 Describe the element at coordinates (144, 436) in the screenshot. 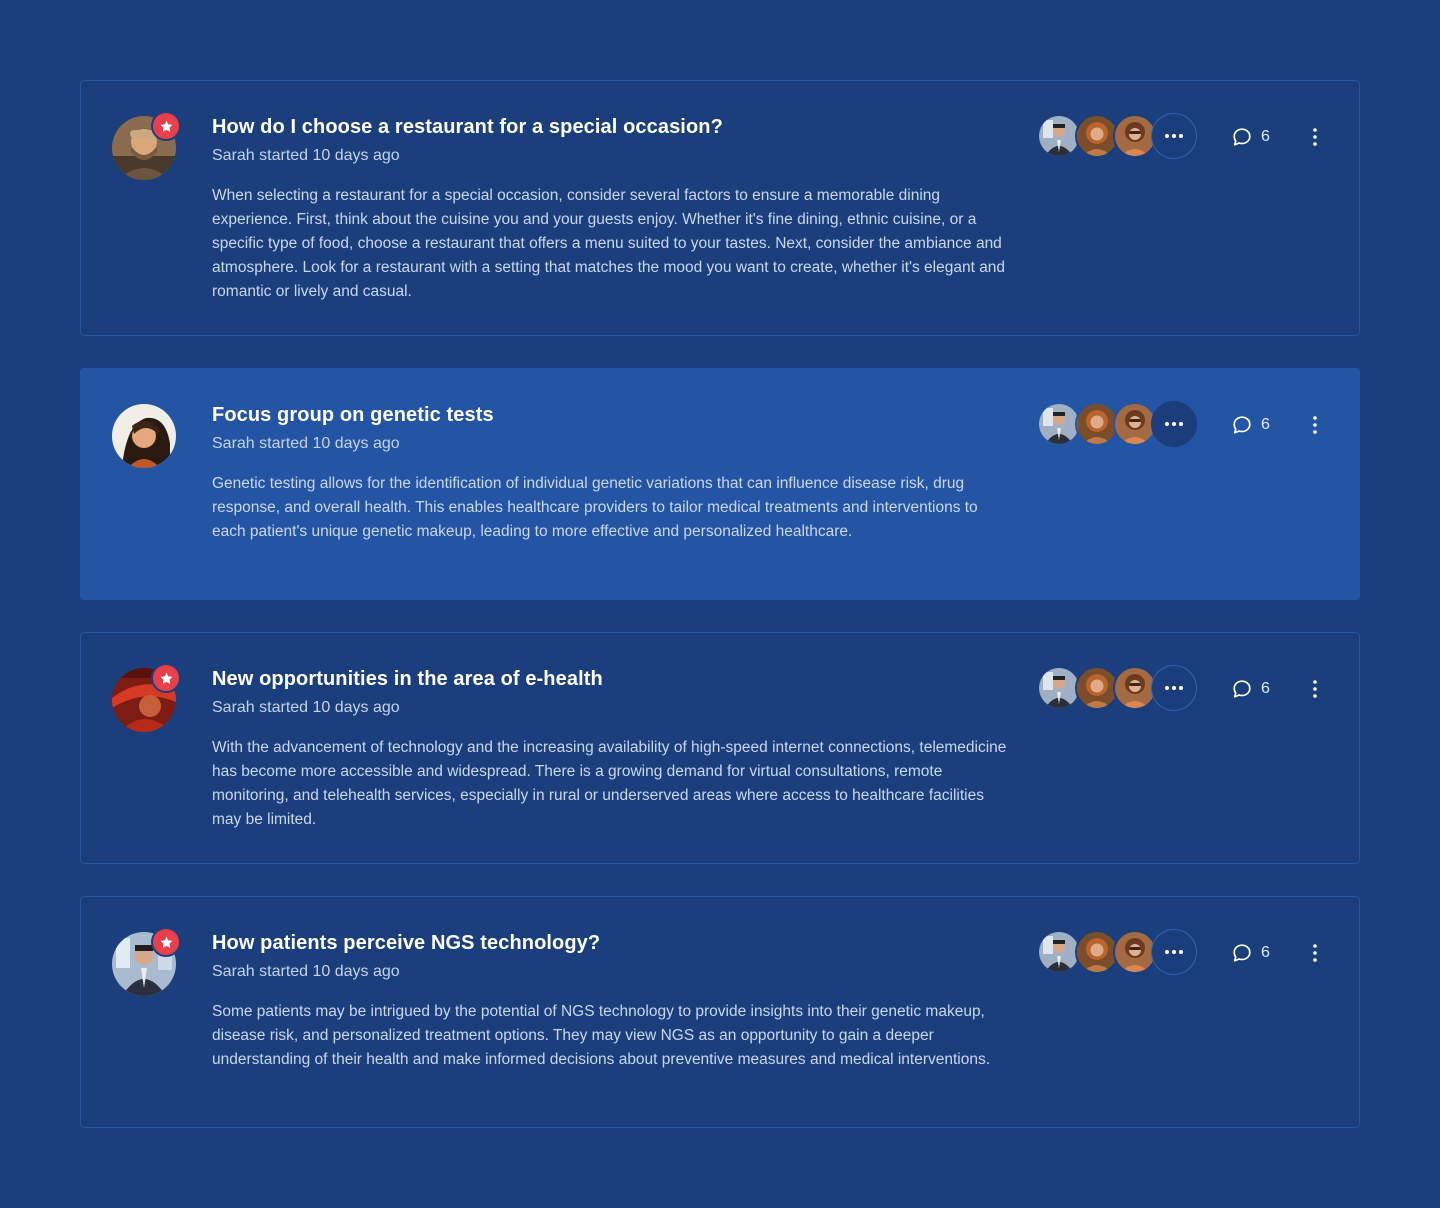

I see `author-avatar` at that location.